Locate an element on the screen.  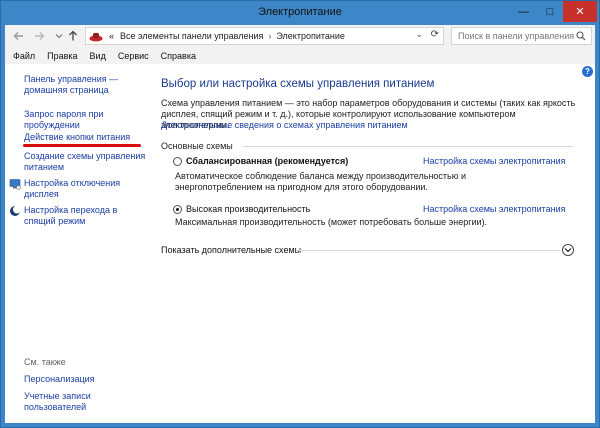
close-button: ✕ is located at coordinates (580, 11).